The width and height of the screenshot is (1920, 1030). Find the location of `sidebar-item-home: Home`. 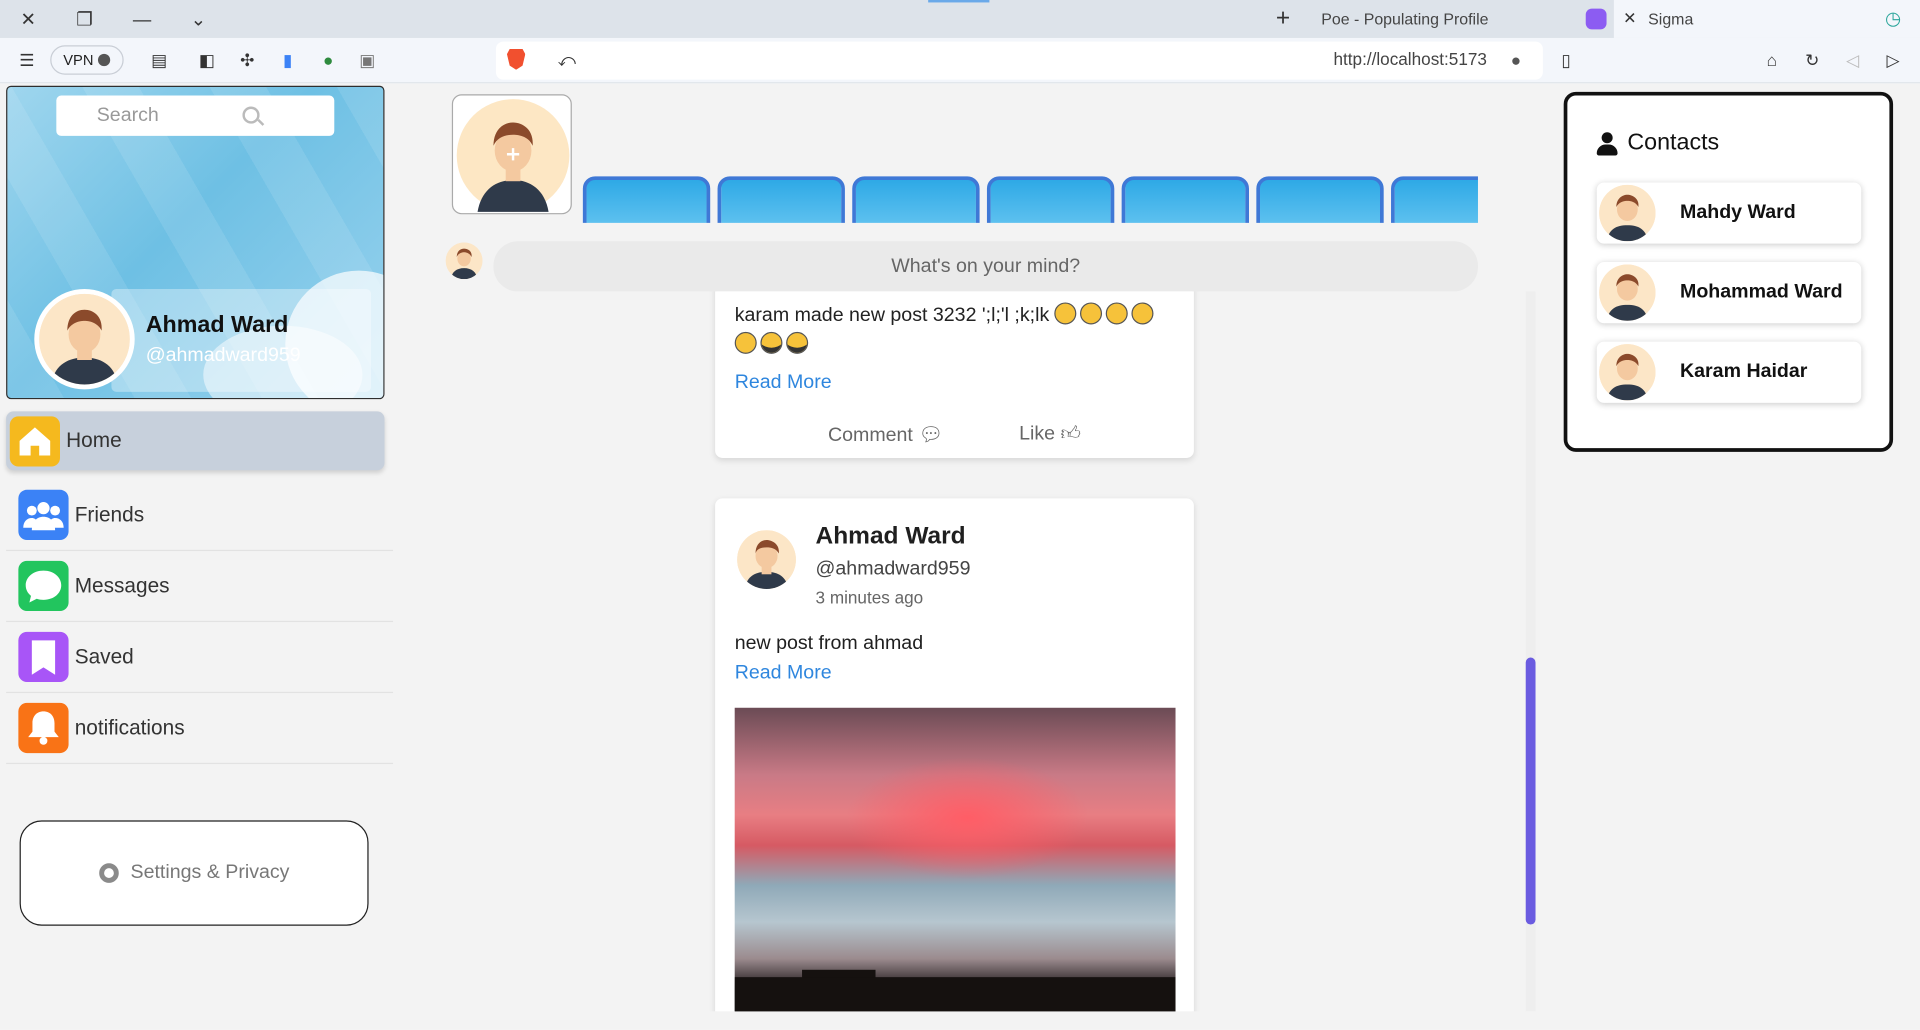

sidebar-item-home: Home is located at coordinates (195, 441).